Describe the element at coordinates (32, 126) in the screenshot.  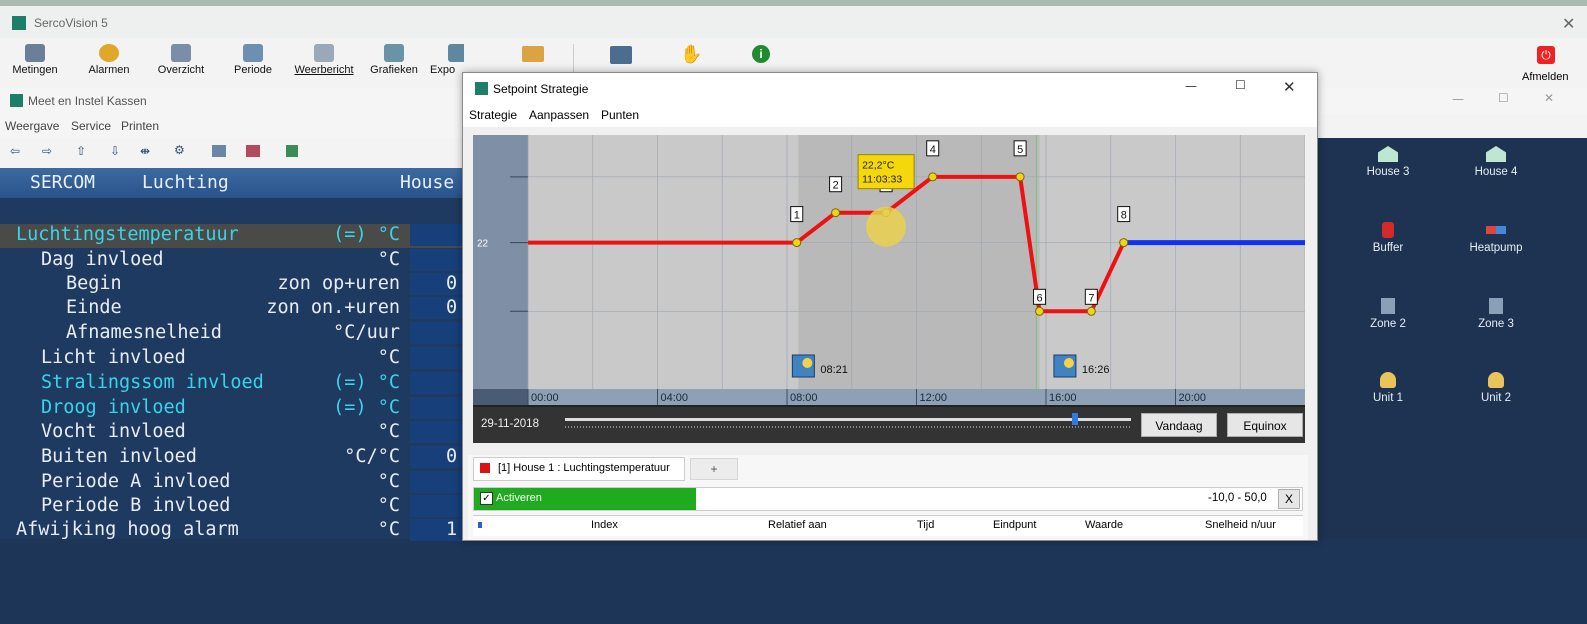
I see `menu-weergave: Weergave` at that location.